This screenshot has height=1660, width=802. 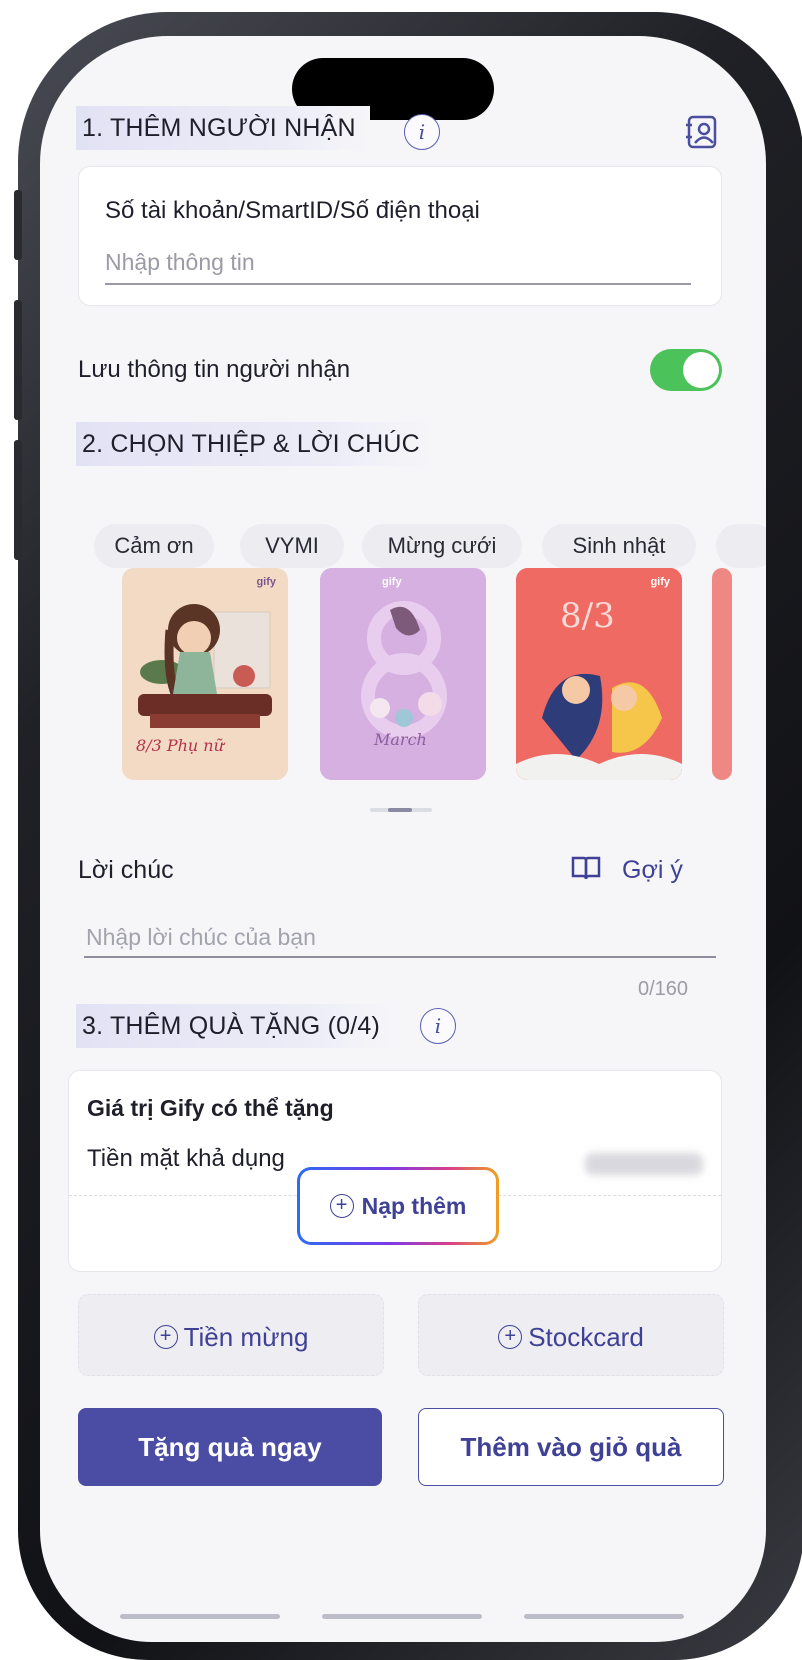 What do you see at coordinates (571, 1447) in the screenshot?
I see `add-to-cart-button: Thêm vào giỏ quà` at bounding box center [571, 1447].